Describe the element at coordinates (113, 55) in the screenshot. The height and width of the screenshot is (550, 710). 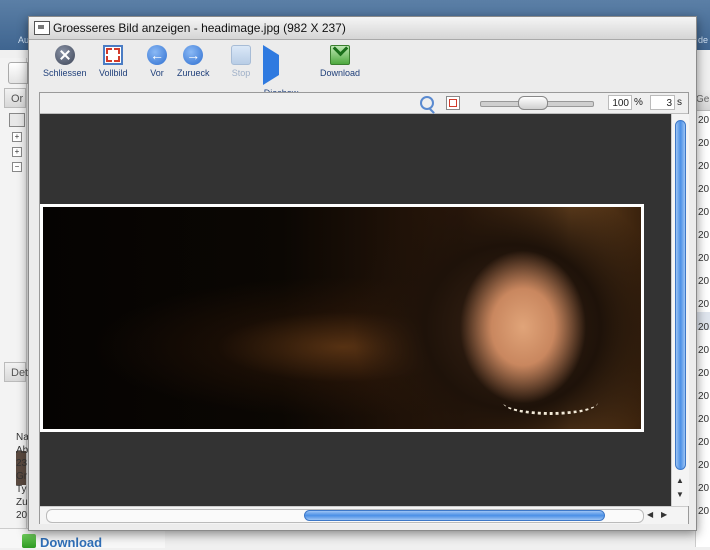
I see `fullscreen-icon` at that location.